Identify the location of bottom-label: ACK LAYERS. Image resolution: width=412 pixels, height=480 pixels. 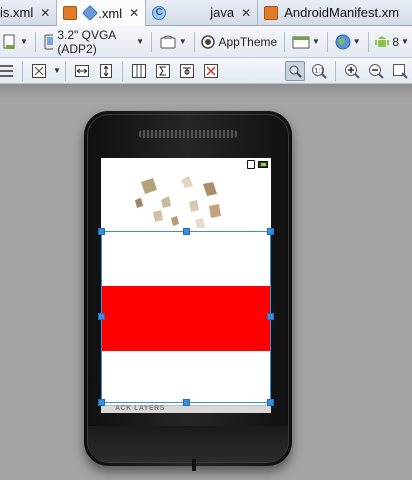
(140, 408).